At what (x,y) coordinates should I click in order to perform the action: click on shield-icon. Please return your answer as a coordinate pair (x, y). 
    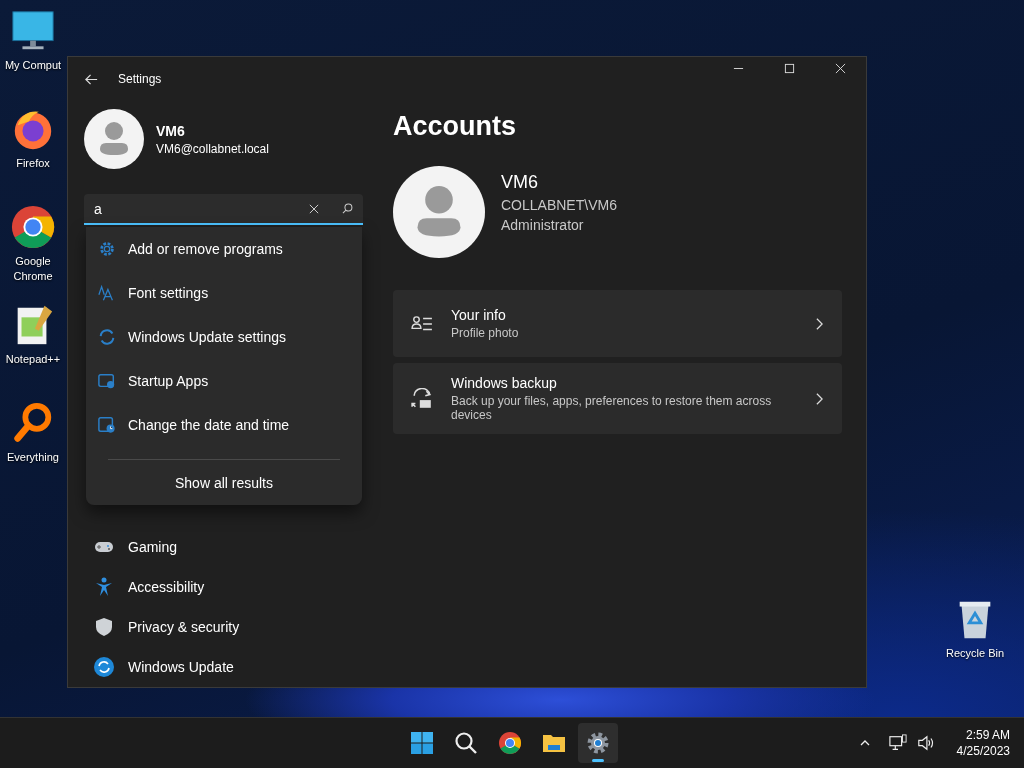
    Looking at the image, I should click on (104, 627).